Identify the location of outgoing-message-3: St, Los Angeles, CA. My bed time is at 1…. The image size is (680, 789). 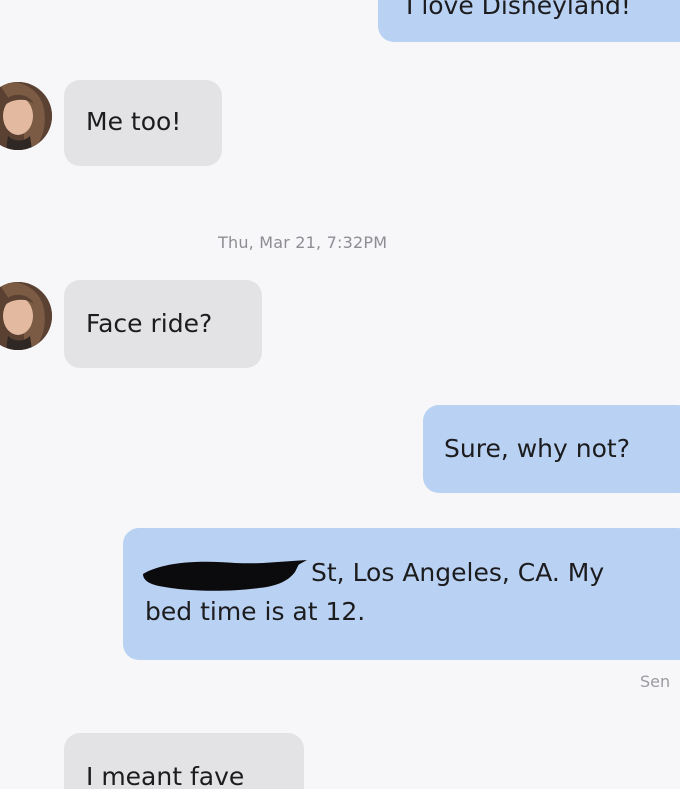
(401, 594).